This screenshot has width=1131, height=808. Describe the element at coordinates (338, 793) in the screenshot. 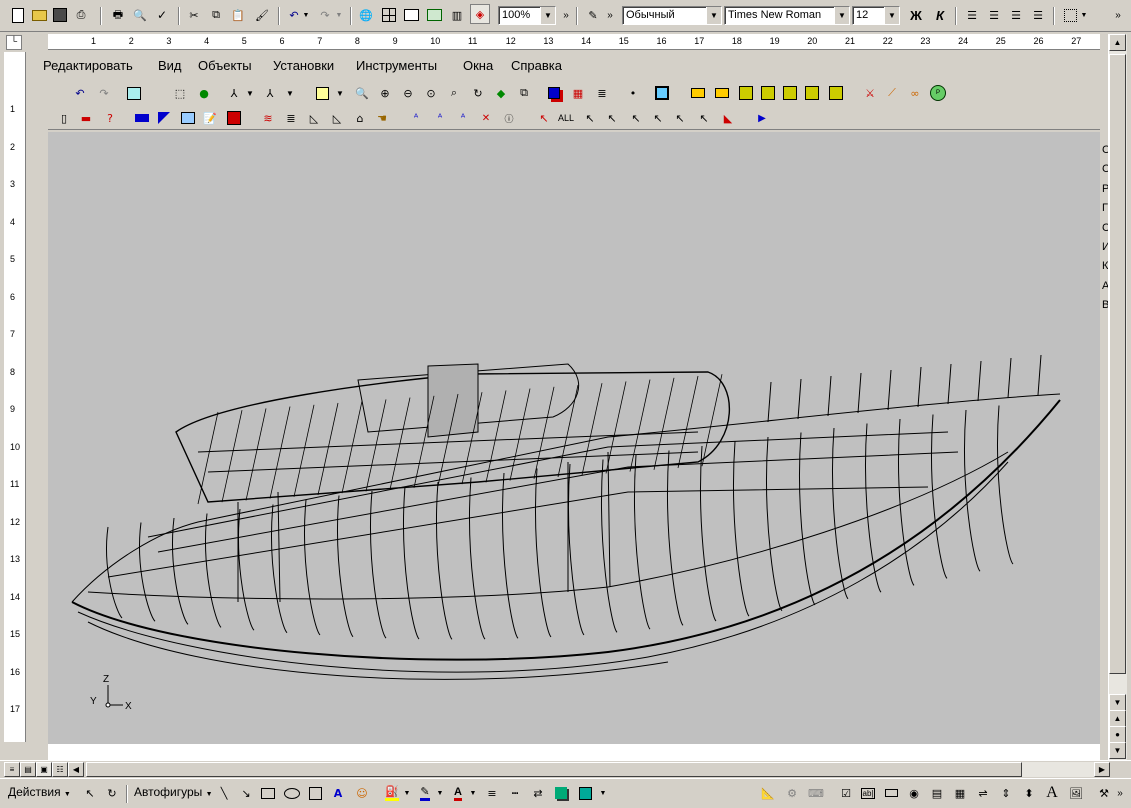

I see `wordart-button: A` at that location.